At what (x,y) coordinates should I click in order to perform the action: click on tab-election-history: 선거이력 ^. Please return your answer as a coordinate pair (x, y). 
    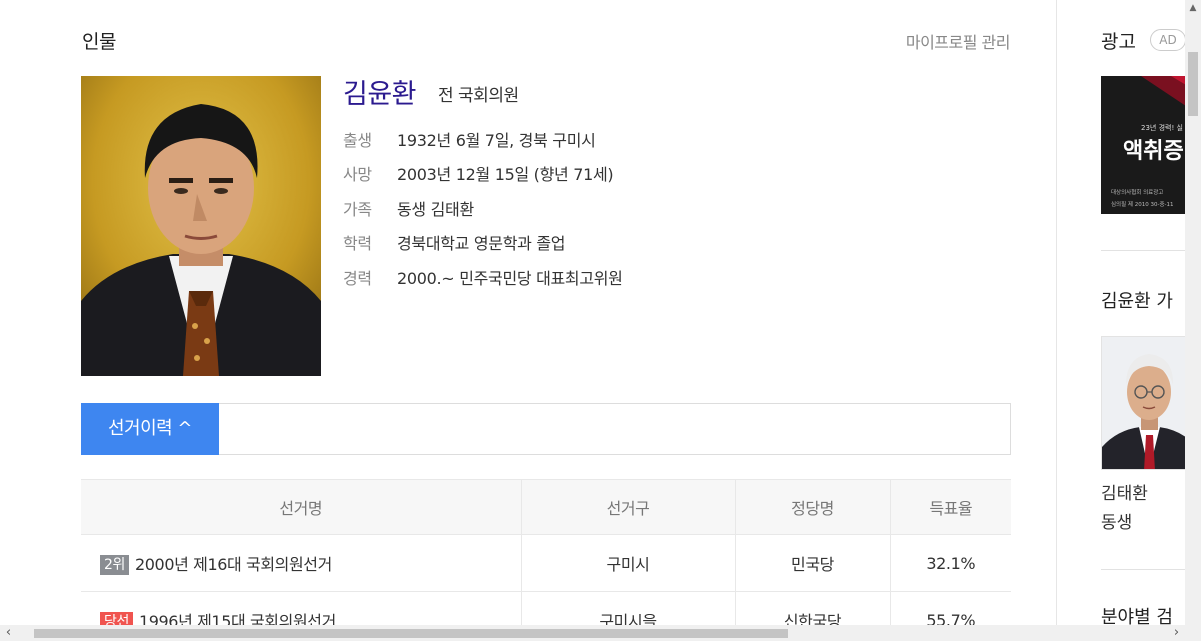
    Looking at the image, I should click on (150, 429).